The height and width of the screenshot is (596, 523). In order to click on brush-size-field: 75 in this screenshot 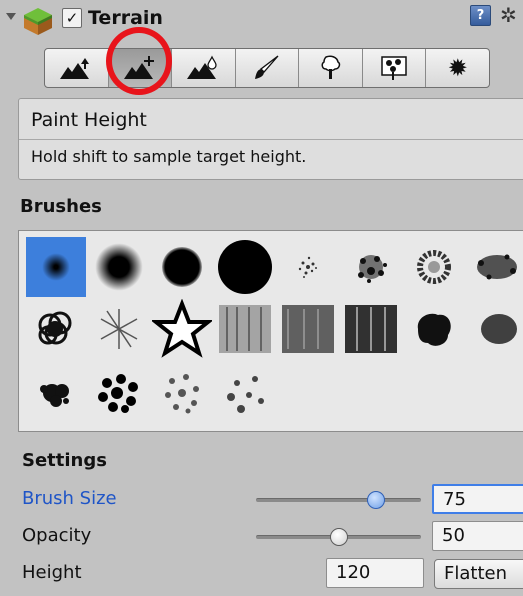, I will do `click(477, 499)`.